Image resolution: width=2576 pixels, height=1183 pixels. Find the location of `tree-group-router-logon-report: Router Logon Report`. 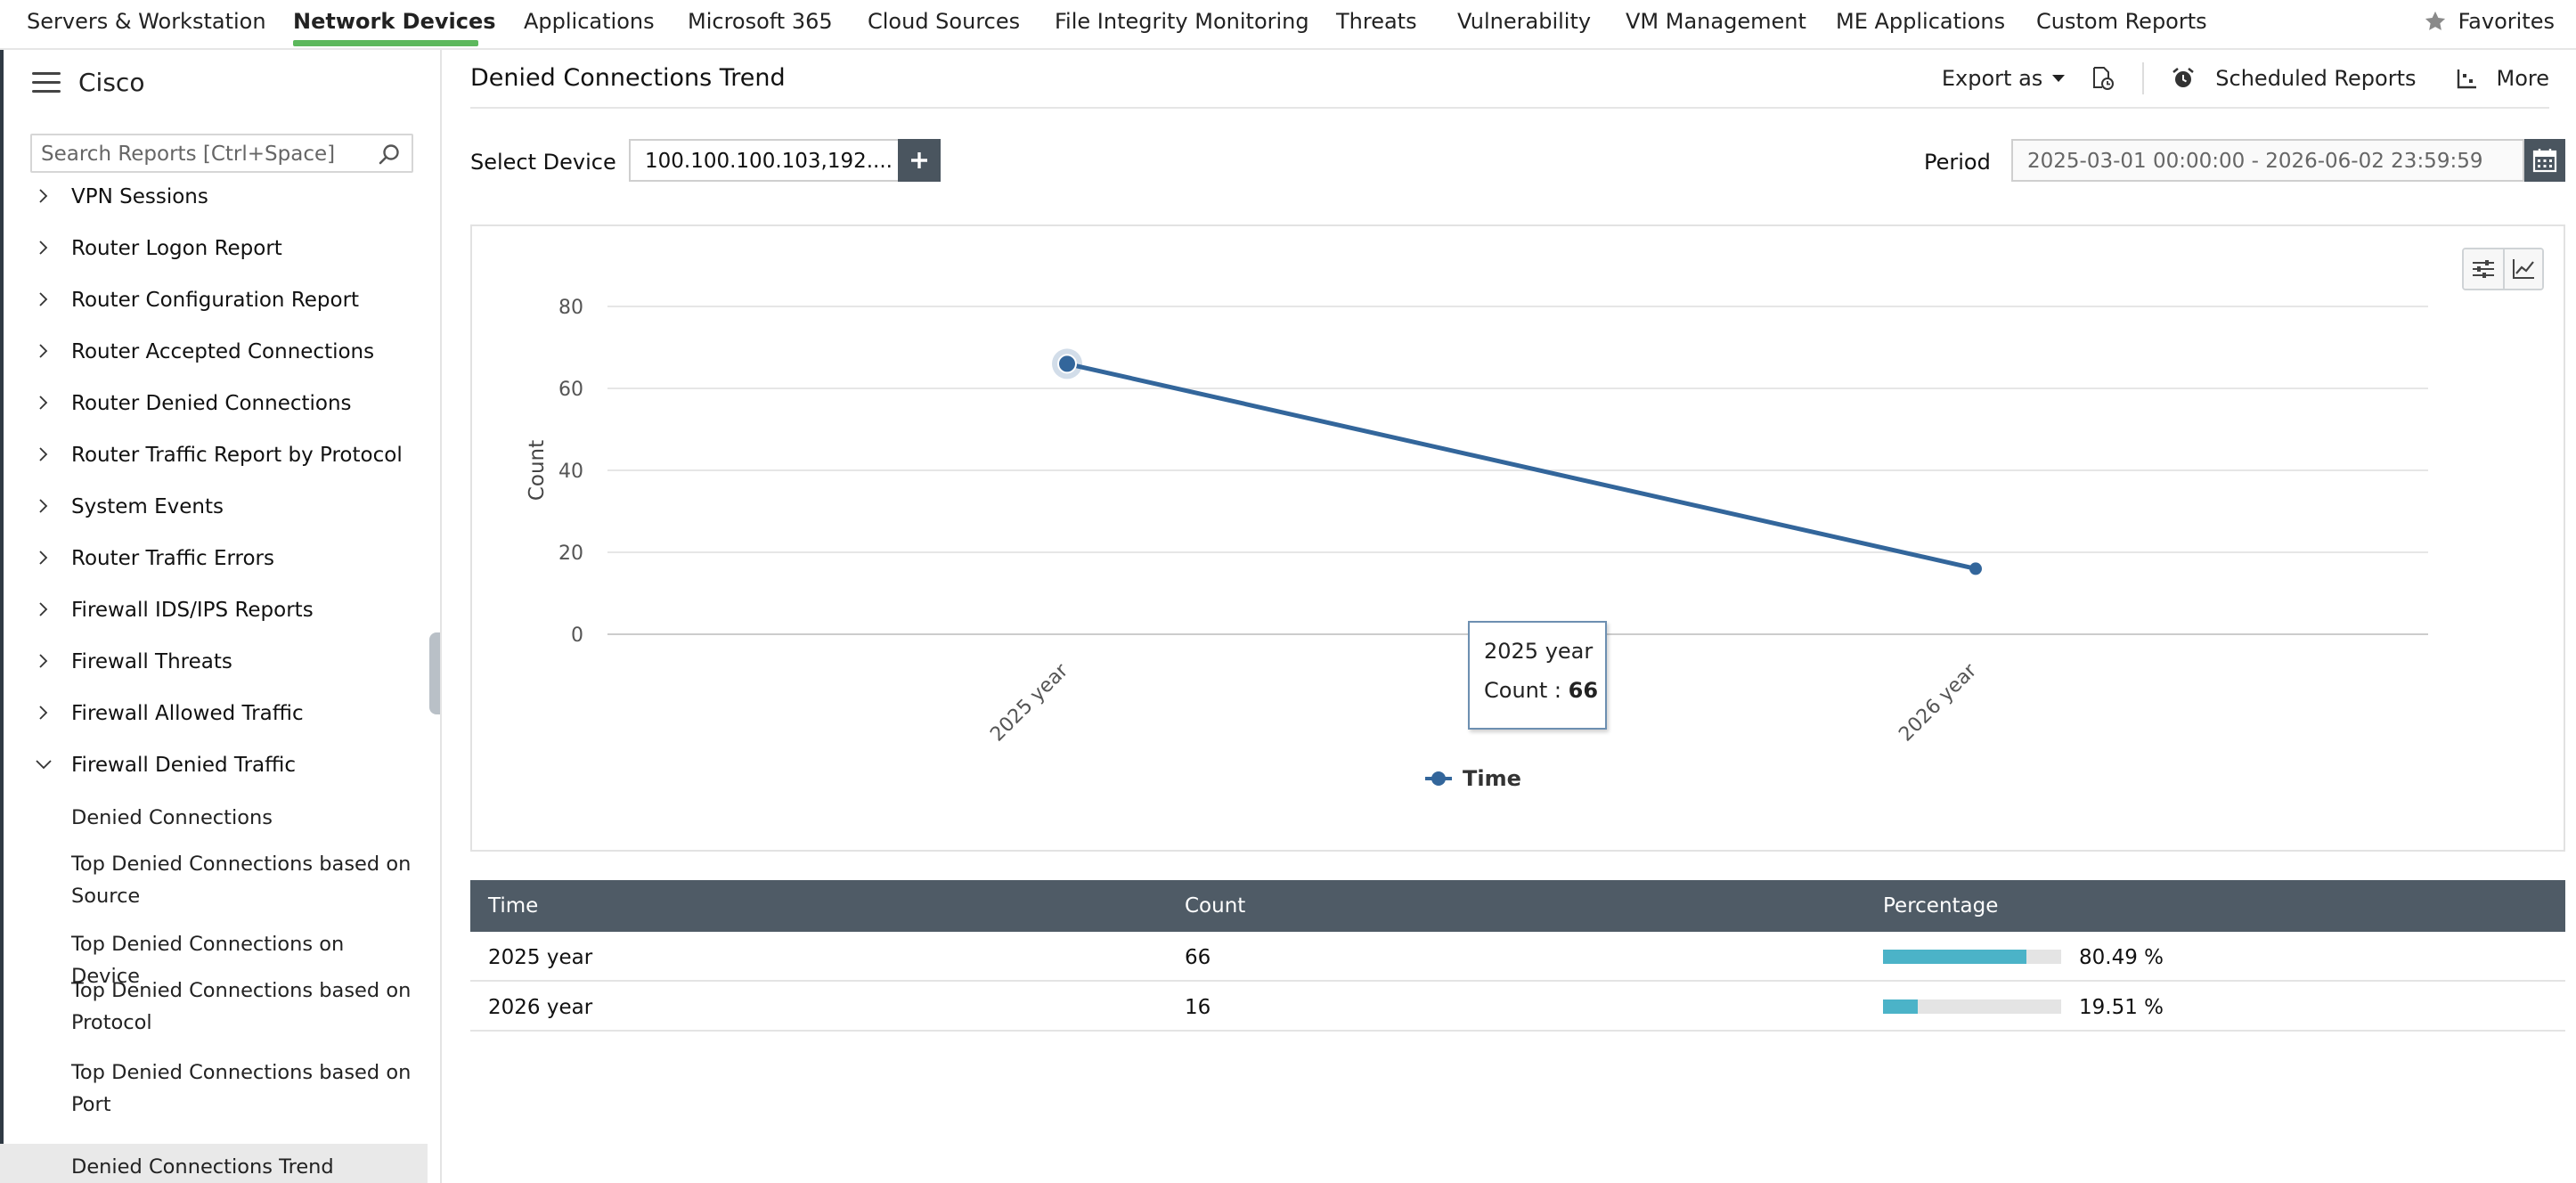

tree-group-router-logon-report: Router Logon Report is located at coordinates (214, 248).